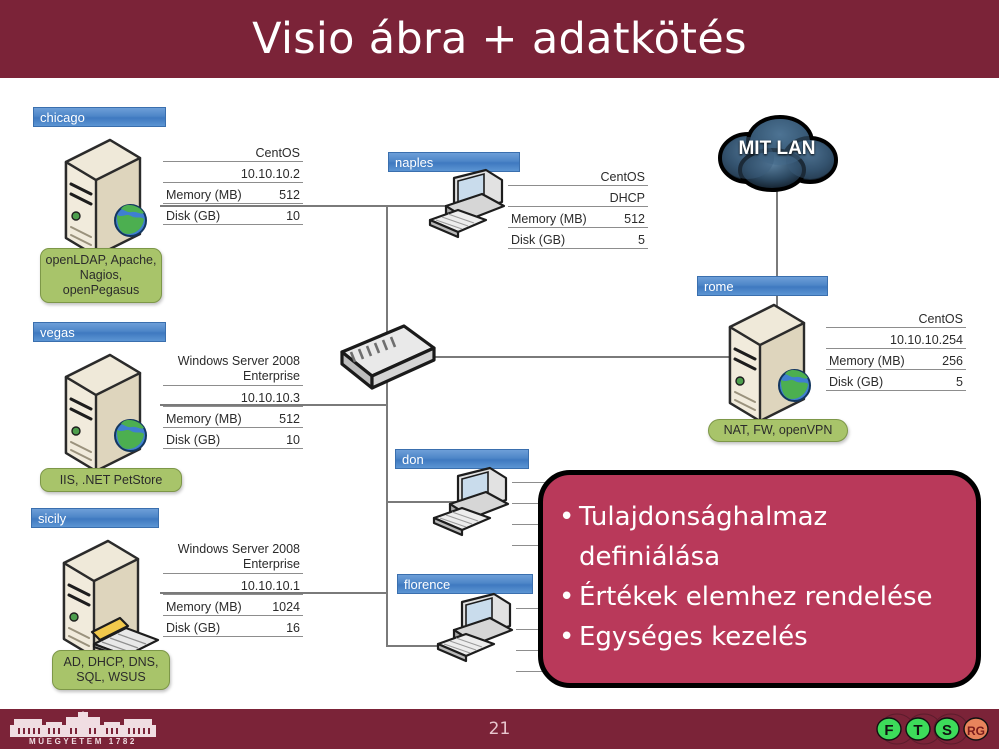 This screenshot has width=999, height=752. Describe the element at coordinates (233, 605) in the screenshot. I see `table-row: Memory (MB) 1024` at that location.